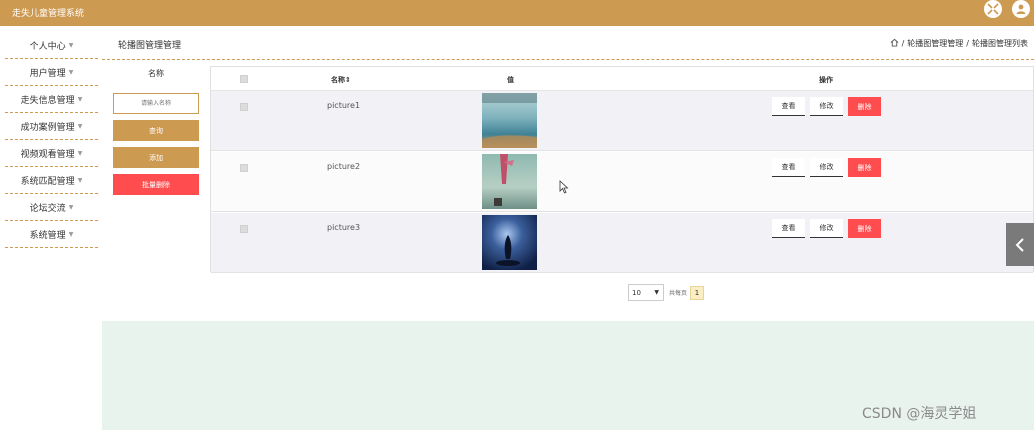 This screenshot has width=1034, height=430. I want to click on sidebar-item-label: 成功案例管理, so click(47, 127).